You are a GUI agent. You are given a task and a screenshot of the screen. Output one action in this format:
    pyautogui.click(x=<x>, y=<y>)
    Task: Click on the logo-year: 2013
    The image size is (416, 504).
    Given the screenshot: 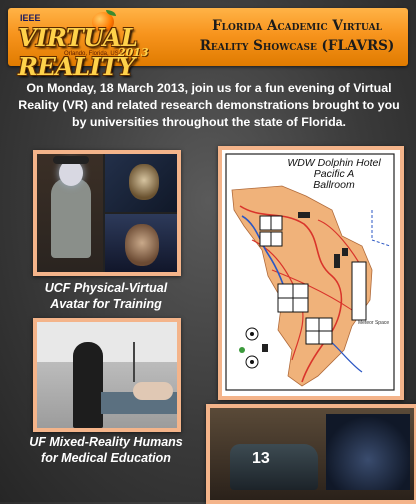 What is the action you would take?
    pyautogui.click(x=133, y=52)
    